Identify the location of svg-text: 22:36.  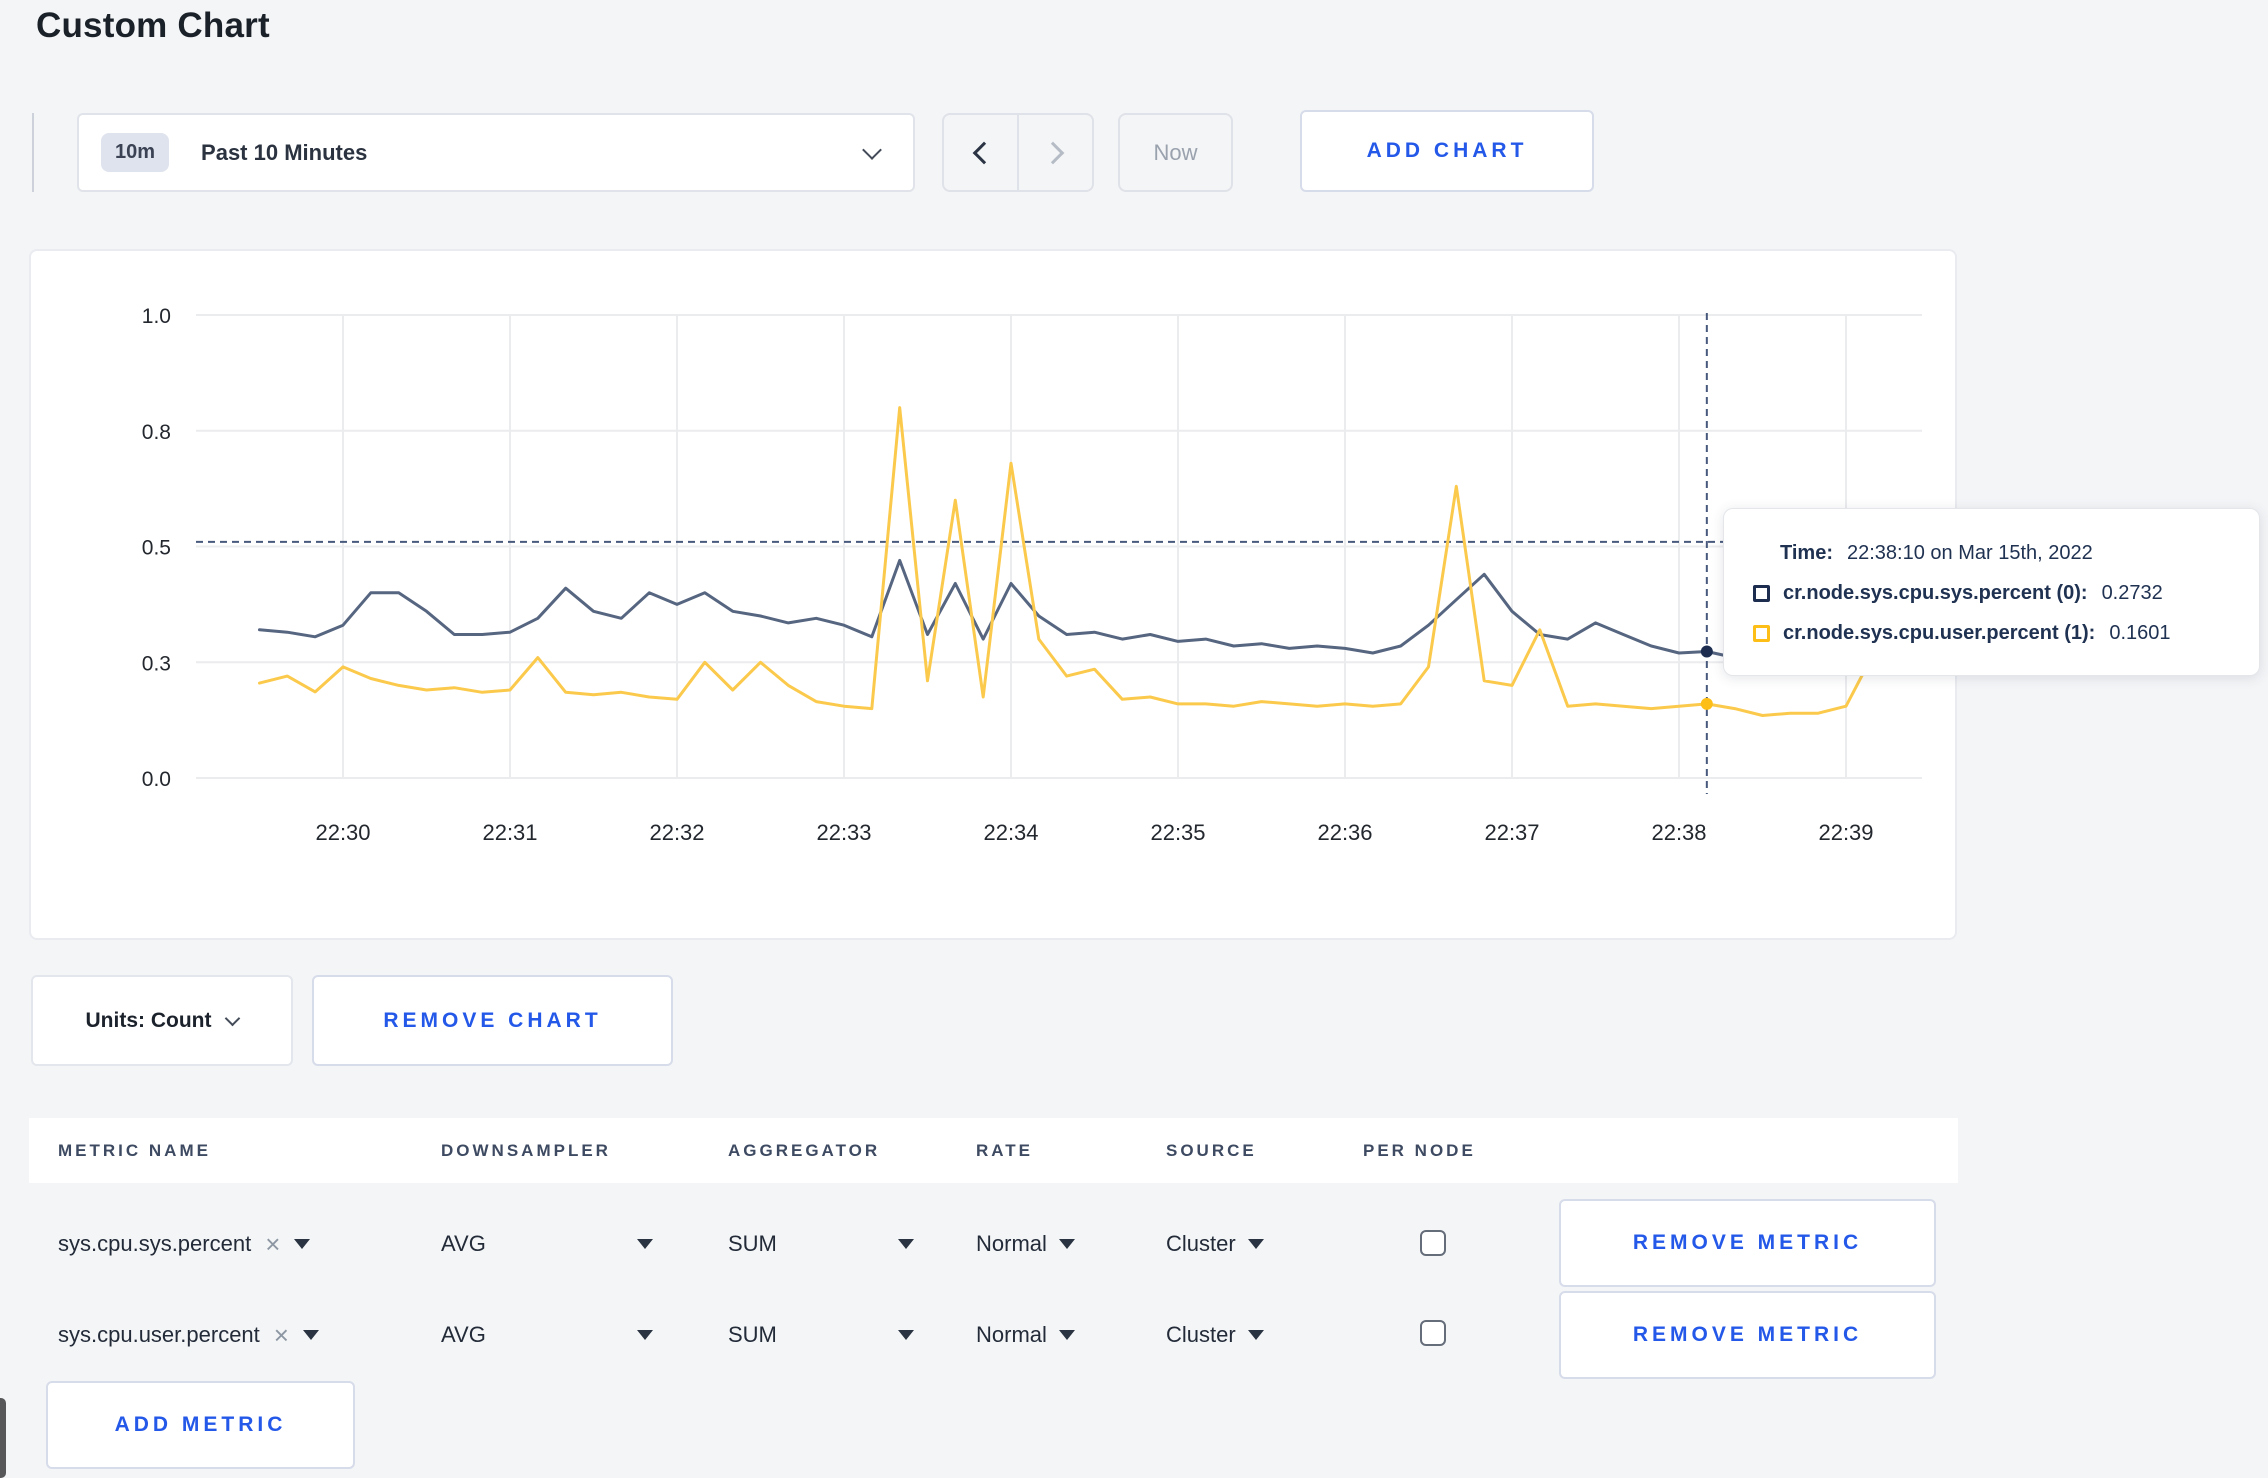
(1344, 832).